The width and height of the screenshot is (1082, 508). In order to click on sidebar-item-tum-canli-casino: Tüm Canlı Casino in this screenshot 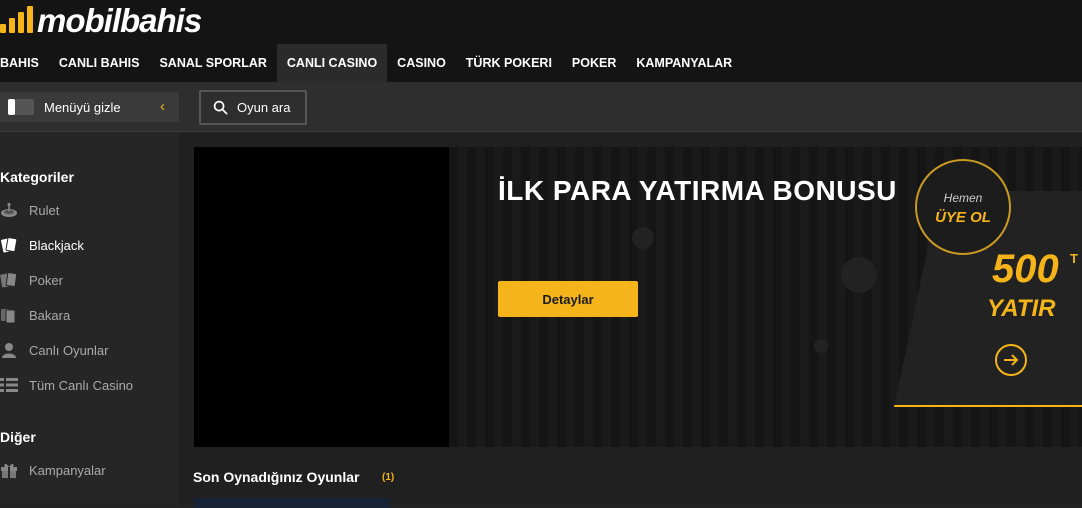, I will do `click(66, 385)`.